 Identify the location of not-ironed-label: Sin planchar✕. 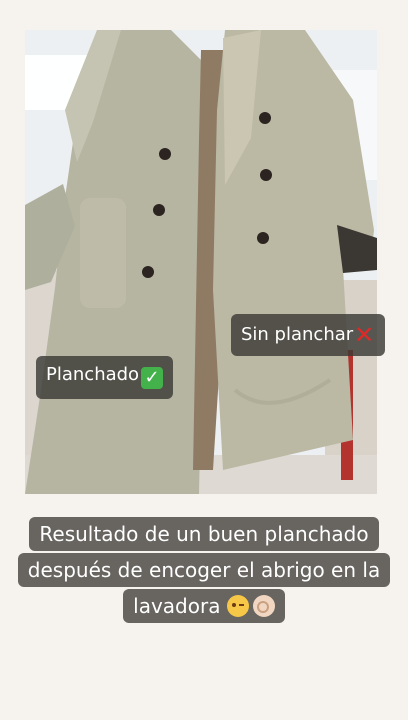
(308, 335).